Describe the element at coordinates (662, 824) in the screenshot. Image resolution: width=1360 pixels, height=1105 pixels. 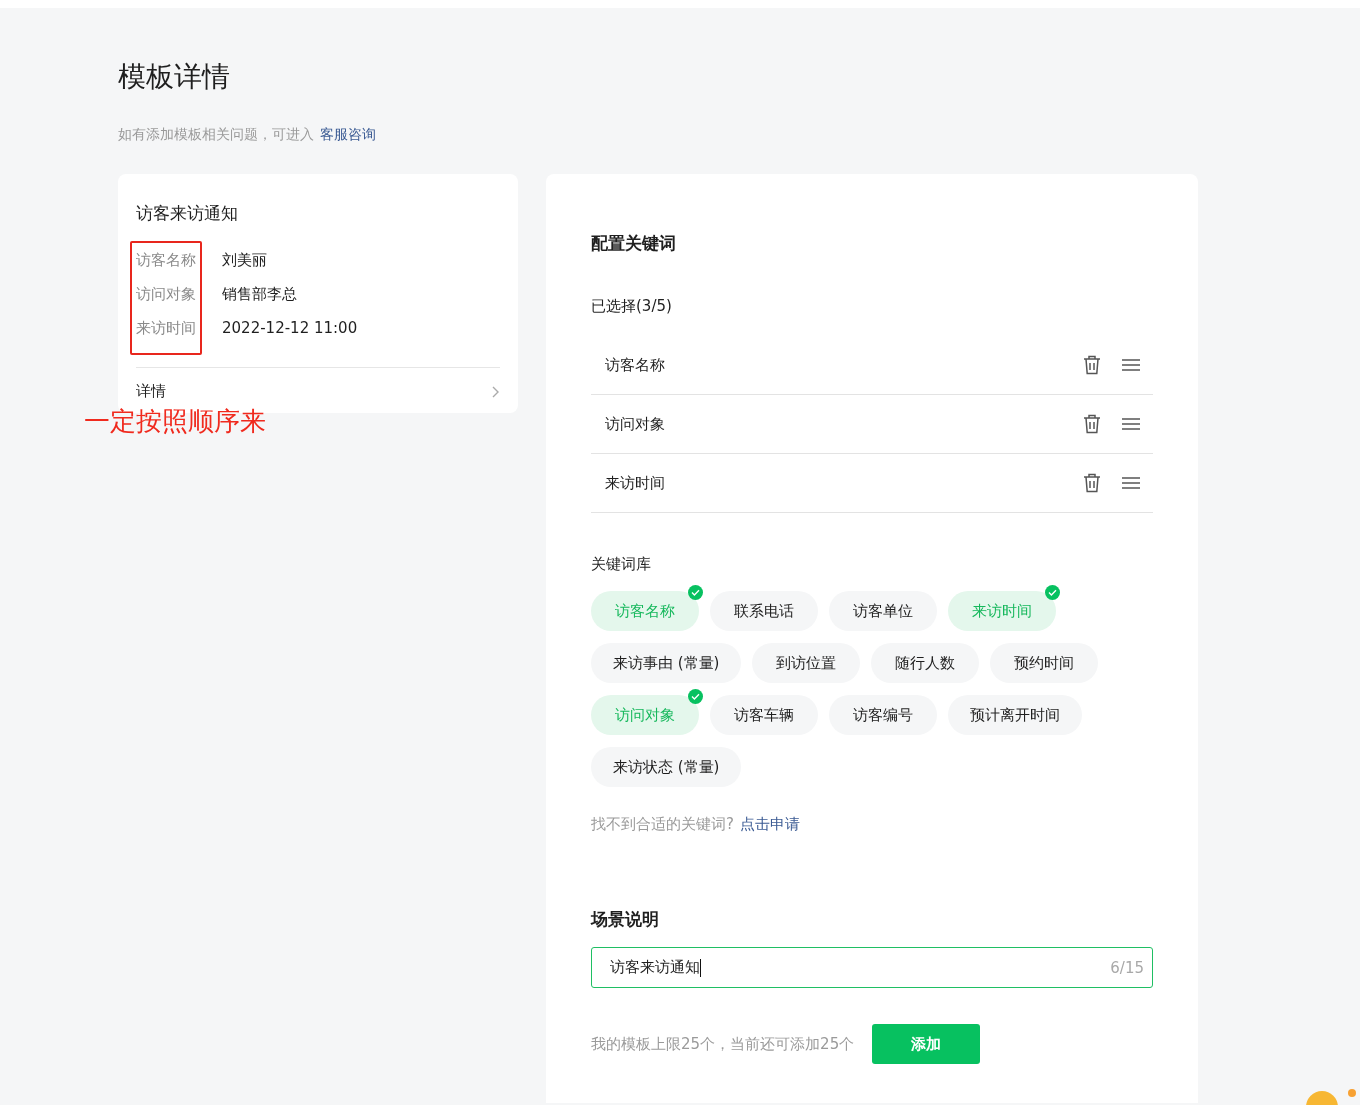
I see `missing-hint: 找不到合适的关键词?` at that location.